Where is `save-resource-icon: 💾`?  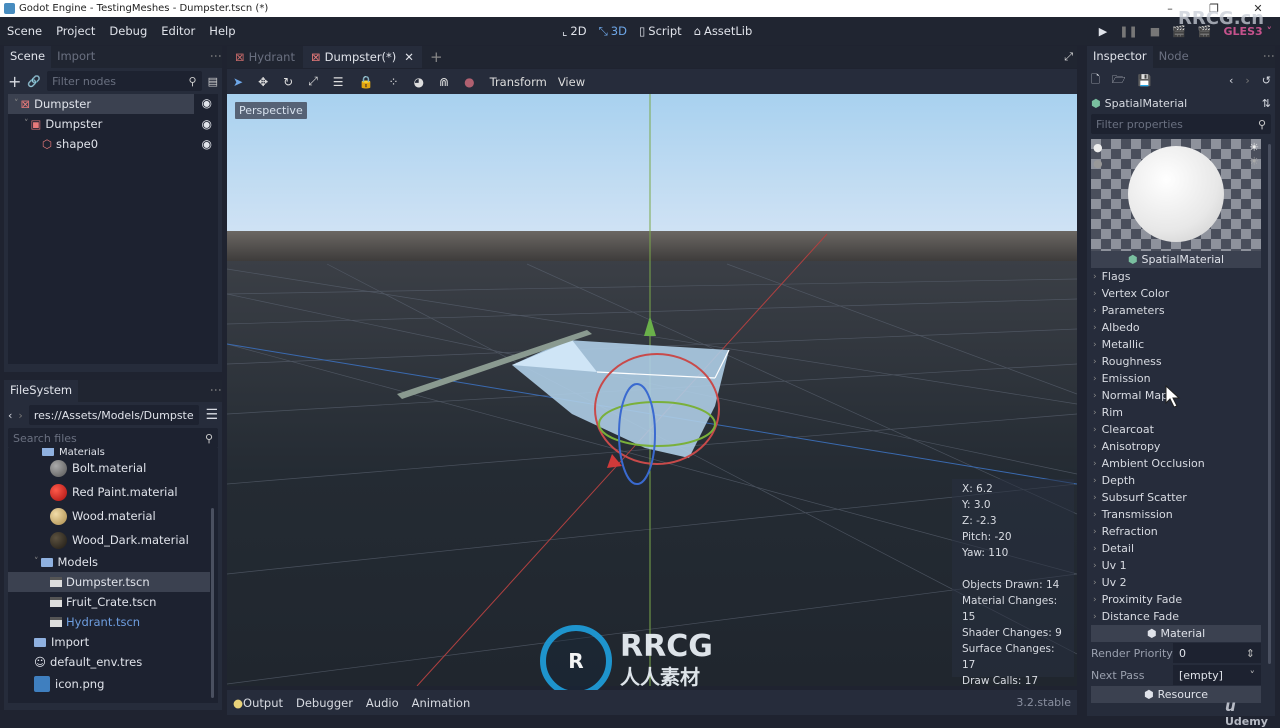
save-resource-icon: 💾 is located at coordinates (1145, 80).